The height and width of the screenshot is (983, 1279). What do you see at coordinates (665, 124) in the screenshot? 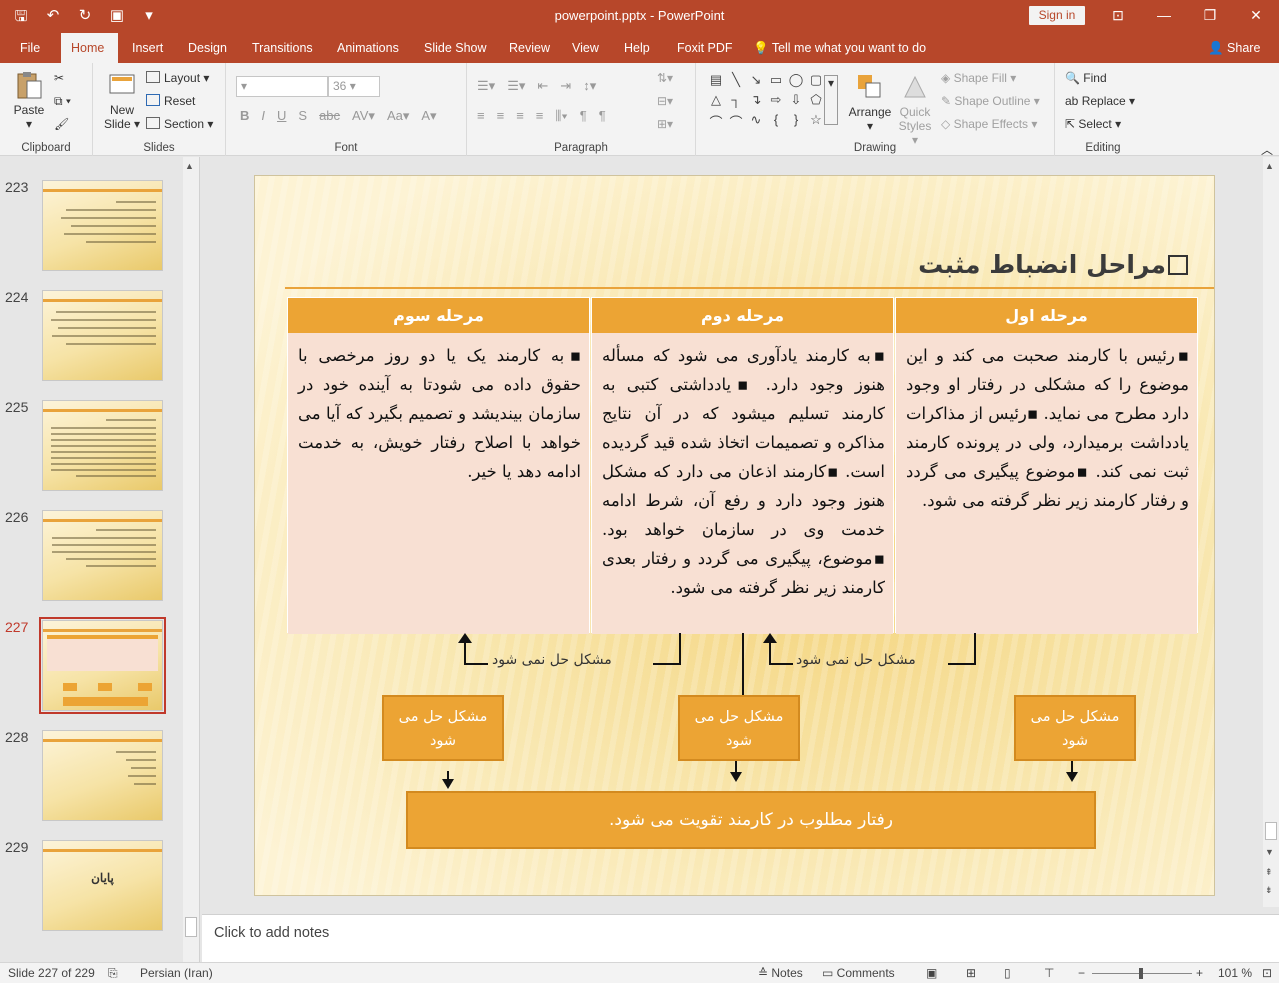
I see `smartart-icon: ⊞▾` at bounding box center [665, 124].